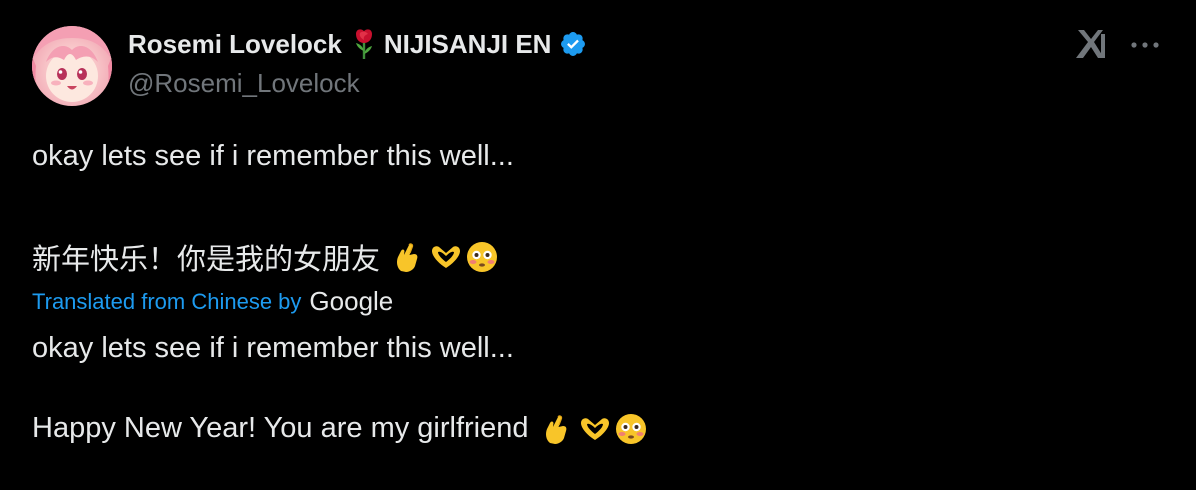 The height and width of the screenshot is (490, 1196). I want to click on translated-line-2: Happy New Year! You are my girlfriend, so click(280, 428).